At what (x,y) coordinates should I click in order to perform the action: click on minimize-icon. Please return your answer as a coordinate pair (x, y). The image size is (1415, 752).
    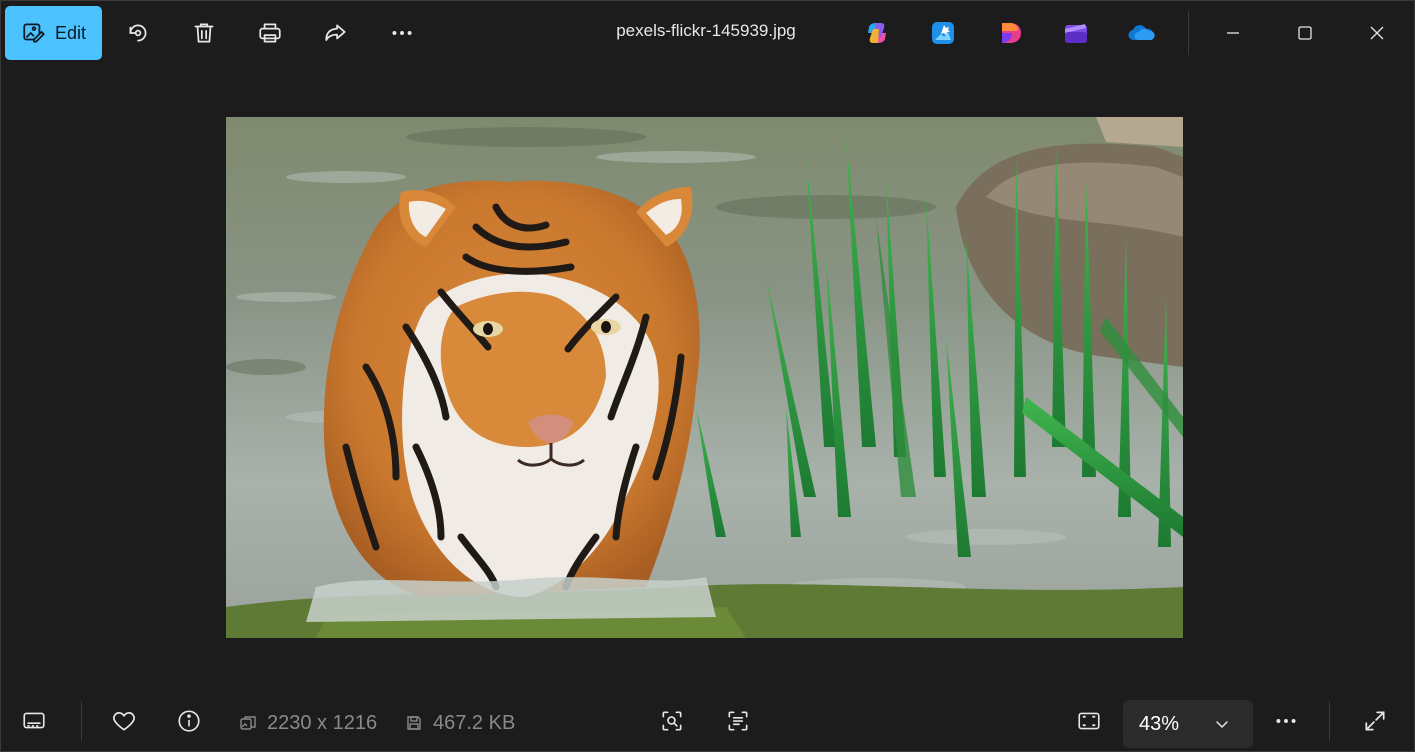
    Looking at the image, I should click on (1233, 33).